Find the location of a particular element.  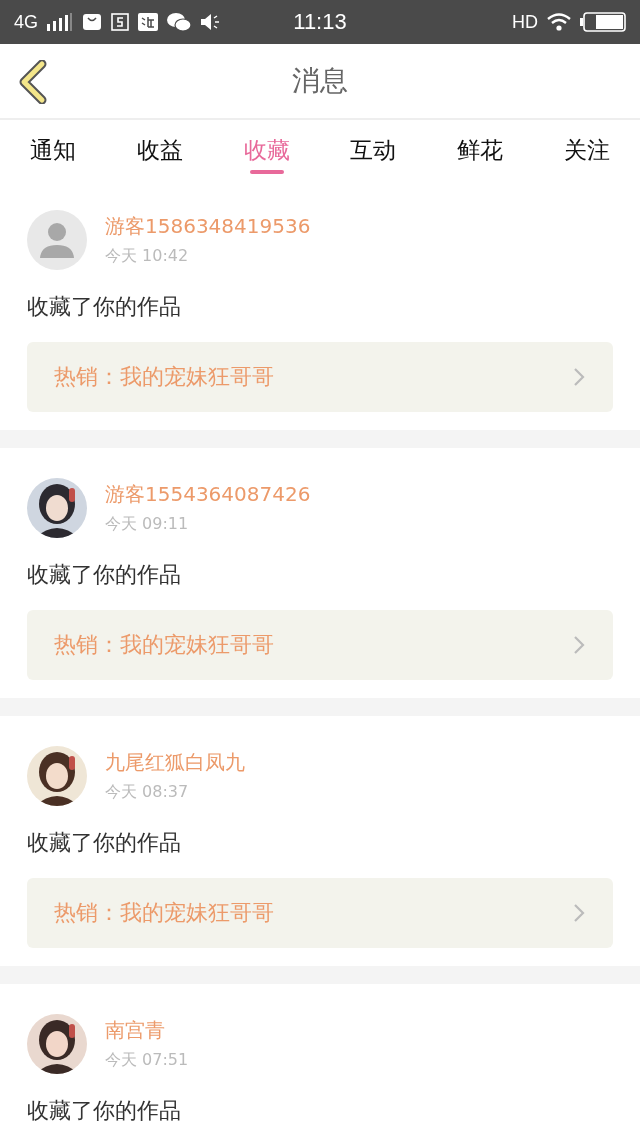

timestamp: 今天 09:11 is located at coordinates (147, 524).